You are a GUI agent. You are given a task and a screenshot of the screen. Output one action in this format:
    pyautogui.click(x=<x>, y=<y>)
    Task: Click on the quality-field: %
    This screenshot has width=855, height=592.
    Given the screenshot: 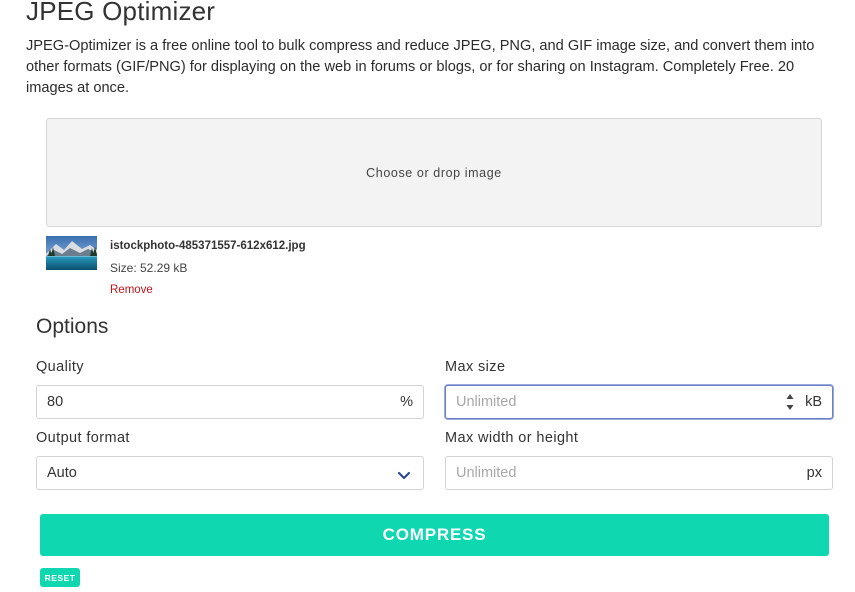 What is the action you would take?
    pyautogui.click(x=230, y=402)
    